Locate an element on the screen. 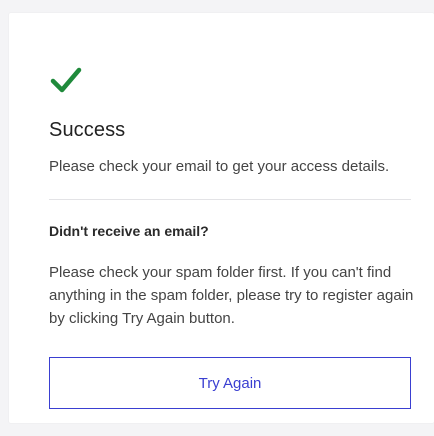 This screenshot has height=436, width=434. try-again-button: Try Again is located at coordinates (230, 383).